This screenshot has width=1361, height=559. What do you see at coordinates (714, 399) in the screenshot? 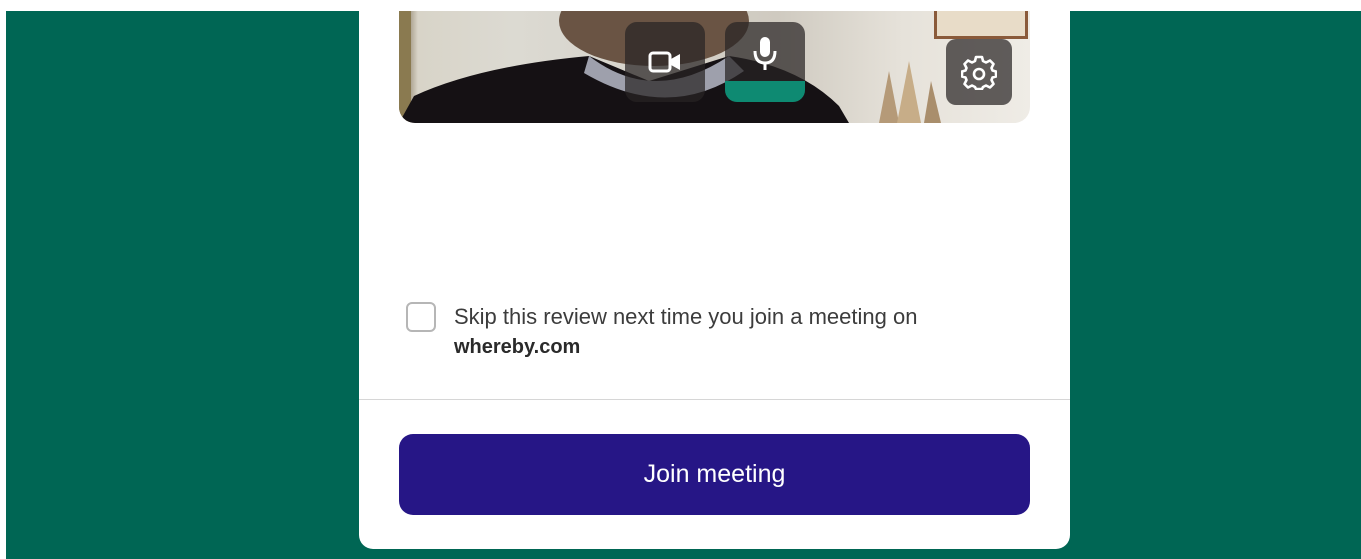
I see `footer-divider` at bounding box center [714, 399].